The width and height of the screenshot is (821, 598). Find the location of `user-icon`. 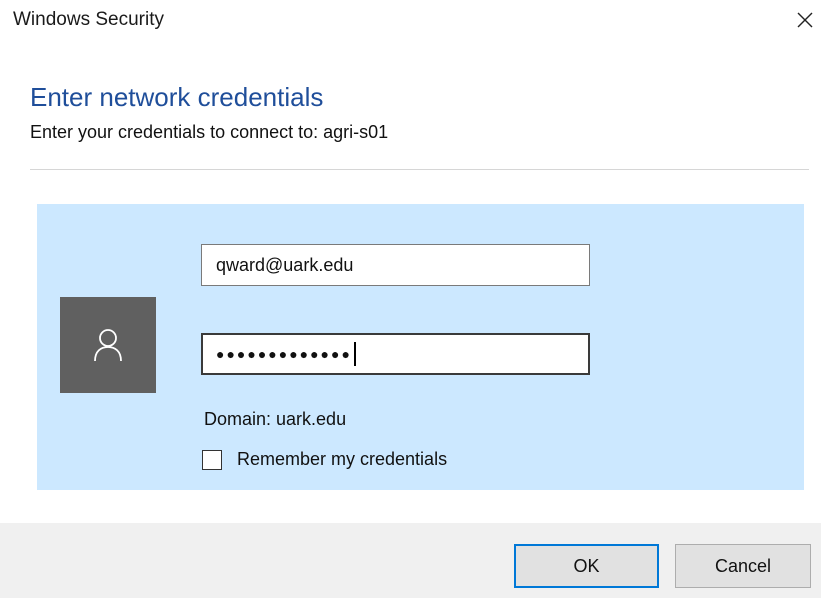

user-icon is located at coordinates (108, 345).